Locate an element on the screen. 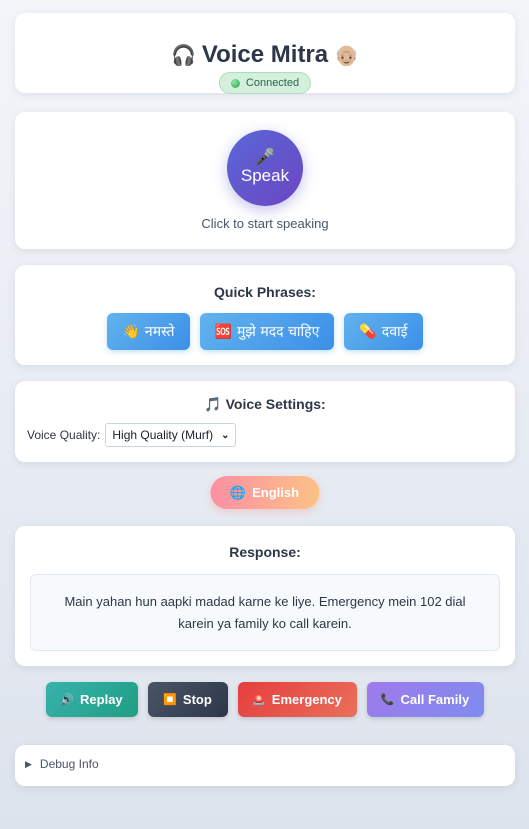 The width and height of the screenshot is (529, 829). stop-button: ⏹️ Stop is located at coordinates (187, 699).